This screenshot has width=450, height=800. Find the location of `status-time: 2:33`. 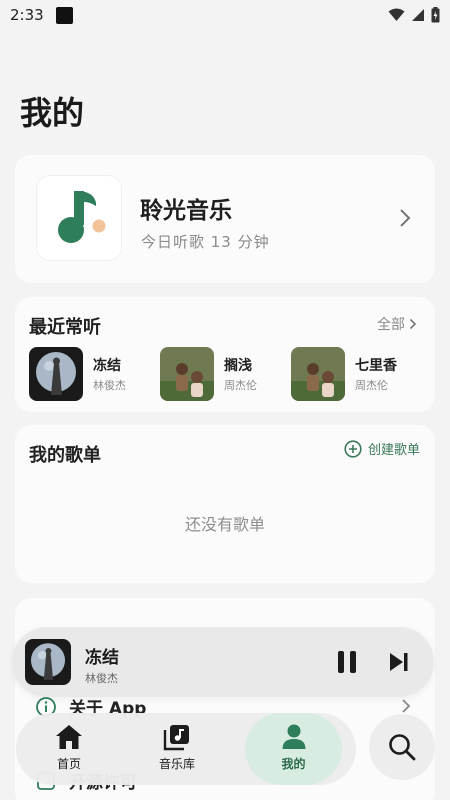

status-time: 2:33 is located at coordinates (27, 15).